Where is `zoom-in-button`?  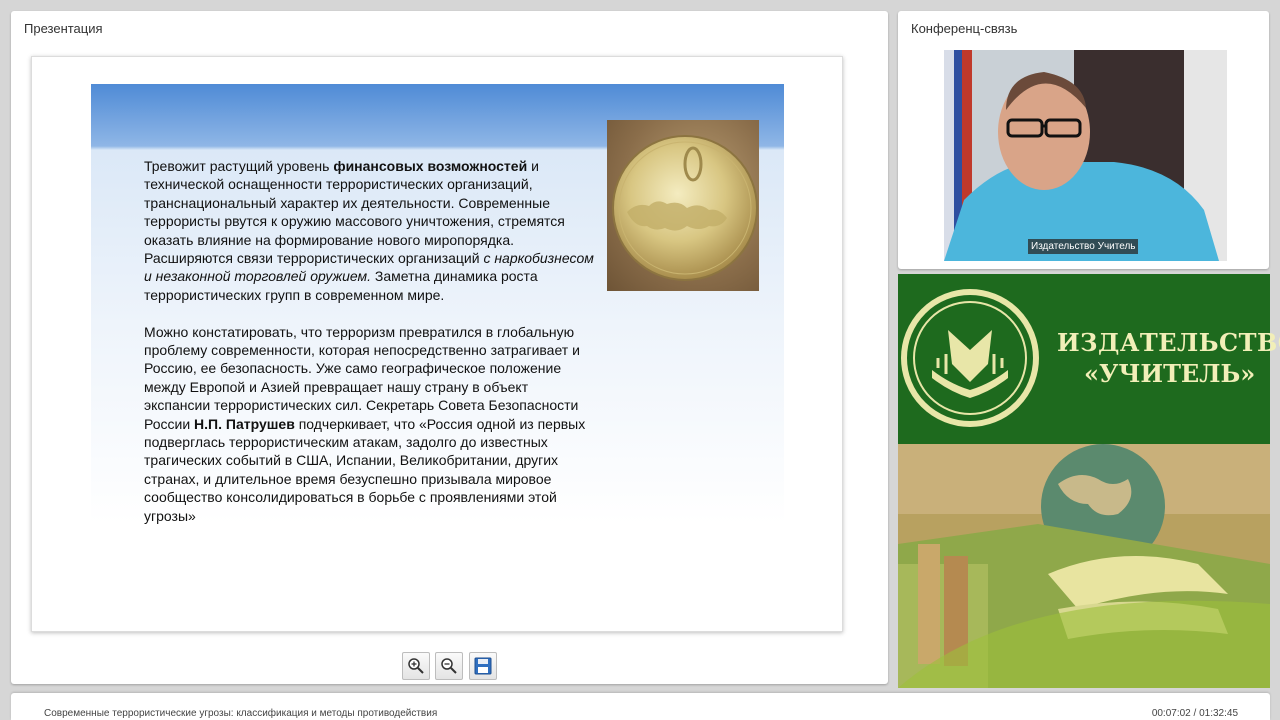
zoom-in-button is located at coordinates (416, 666).